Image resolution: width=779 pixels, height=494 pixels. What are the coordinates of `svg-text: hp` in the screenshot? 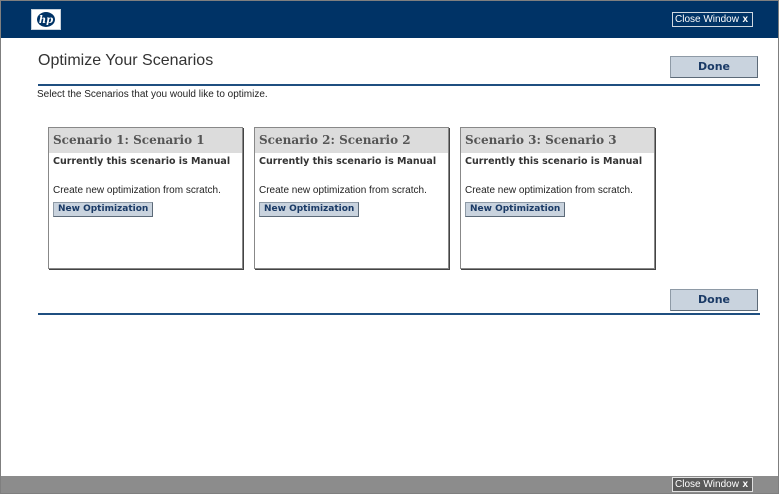 It's located at (46, 20).